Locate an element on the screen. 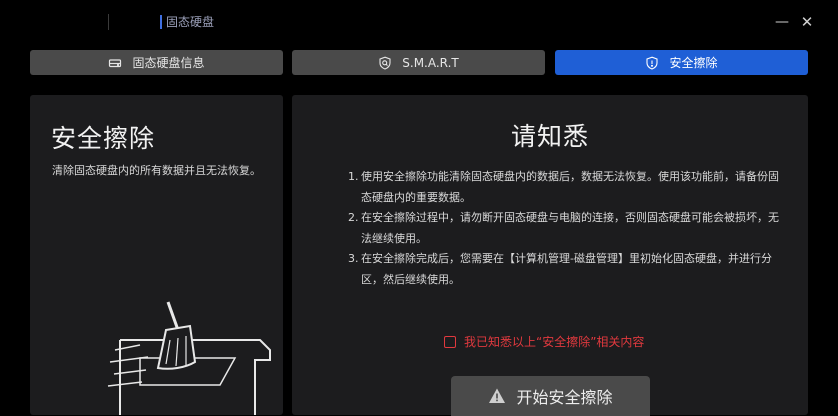 Image resolution: width=838 pixels, height=416 pixels. tab-ssd-info: 固态硬盘信息 is located at coordinates (156, 62).